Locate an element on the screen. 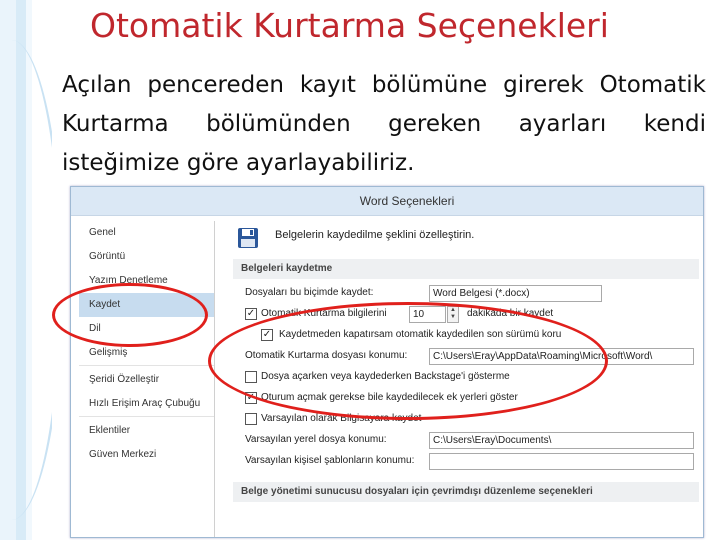  nav-item-seridi-ozellestir: Şeridi Özelleştir is located at coordinates (146, 380).